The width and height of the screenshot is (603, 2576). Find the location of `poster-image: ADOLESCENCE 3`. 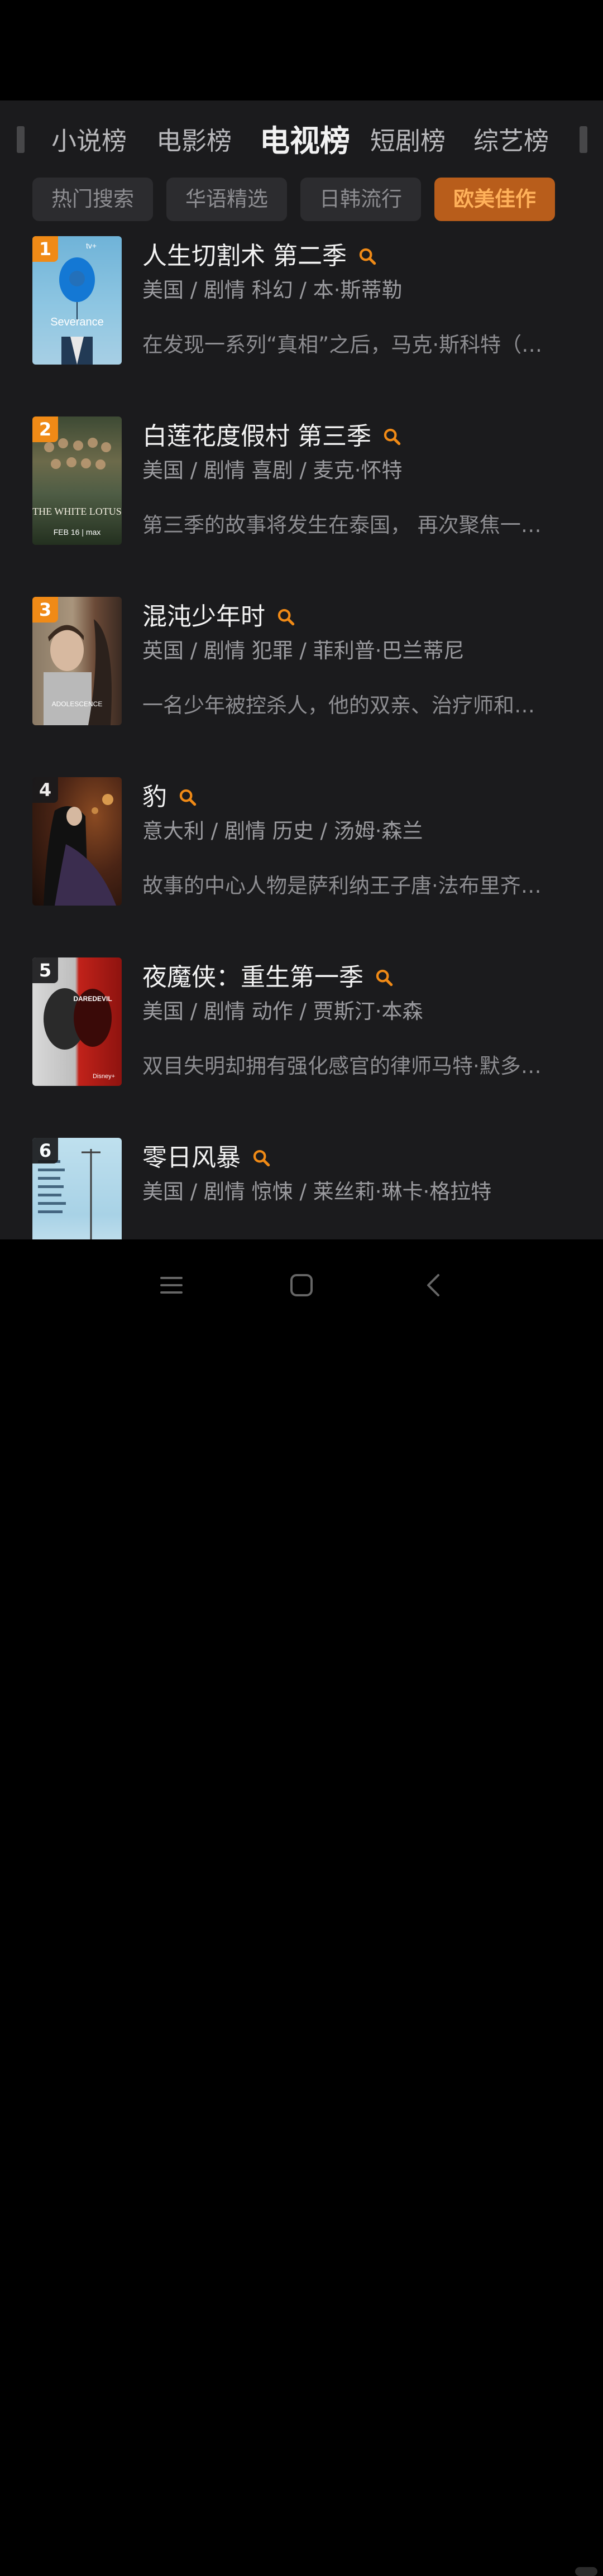

poster-image: ADOLESCENCE 3 is located at coordinates (77, 661).